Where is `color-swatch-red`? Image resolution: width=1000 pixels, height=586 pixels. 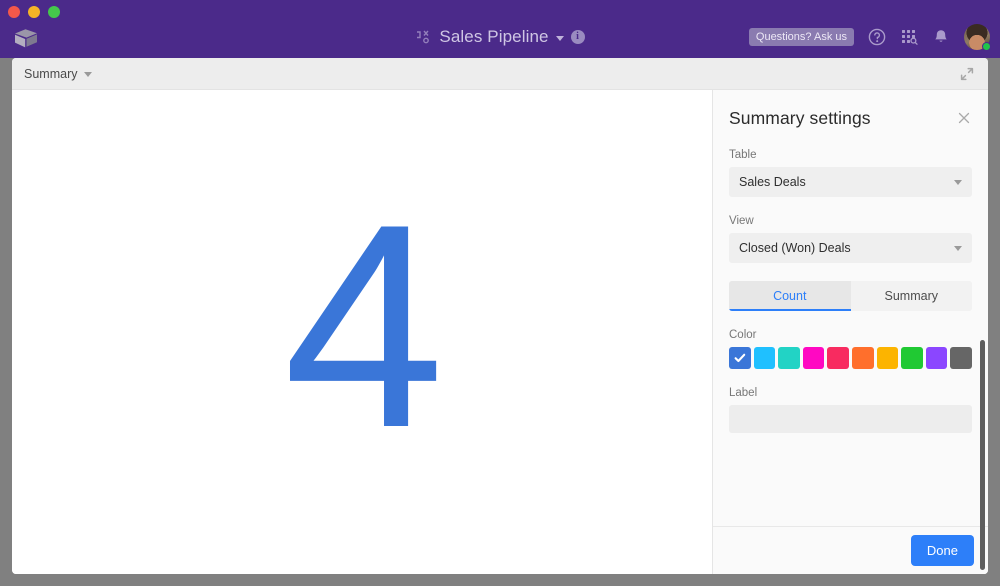 color-swatch-red is located at coordinates (838, 358).